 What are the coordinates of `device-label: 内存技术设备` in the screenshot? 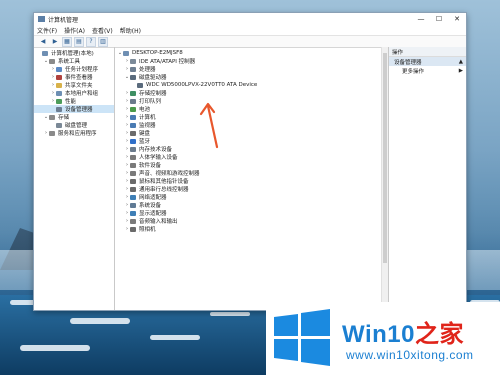 It's located at (156, 150).